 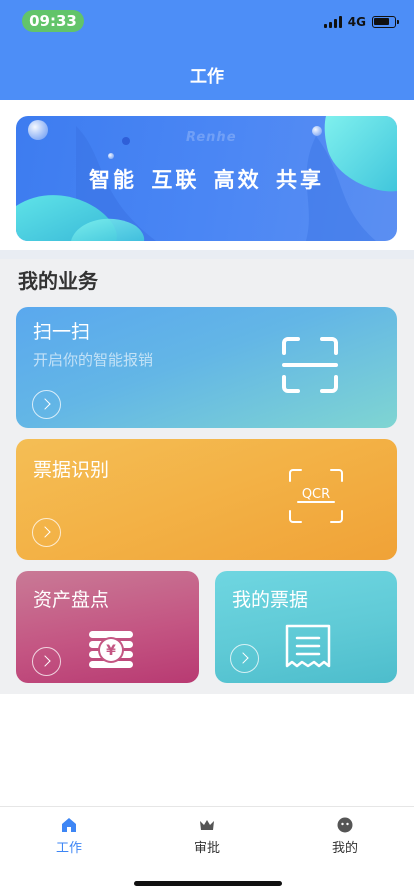 What do you see at coordinates (356, 22) in the screenshot?
I see `network-label: 4G` at bounding box center [356, 22].